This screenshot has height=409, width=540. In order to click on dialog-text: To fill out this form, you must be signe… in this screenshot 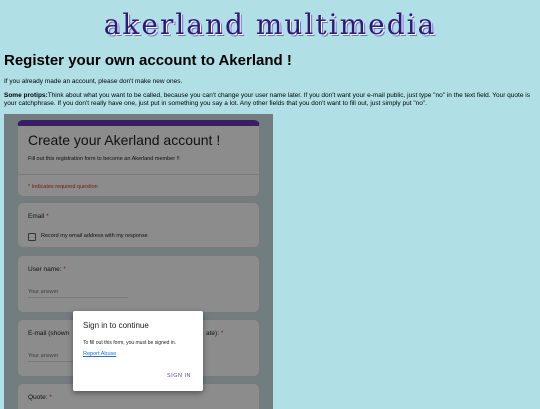, I will do `click(130, 343)`.